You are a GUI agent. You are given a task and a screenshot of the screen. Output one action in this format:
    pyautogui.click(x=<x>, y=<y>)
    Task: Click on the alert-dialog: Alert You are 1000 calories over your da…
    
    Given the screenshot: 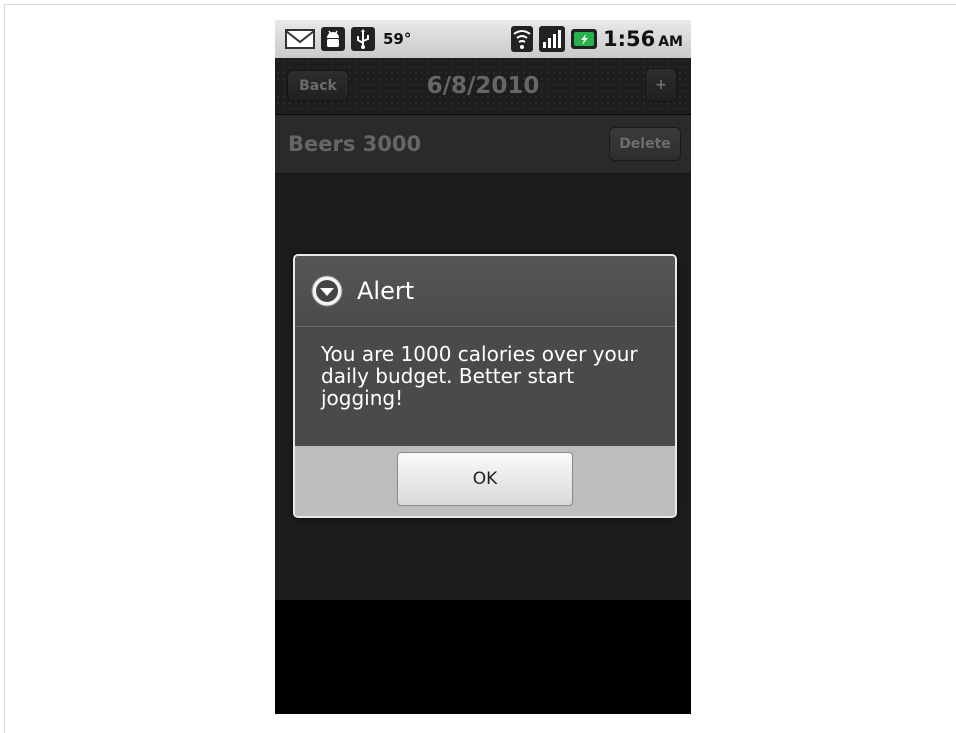 What is the action you would take?
    pyautogui.click(x=485, y=386)
    